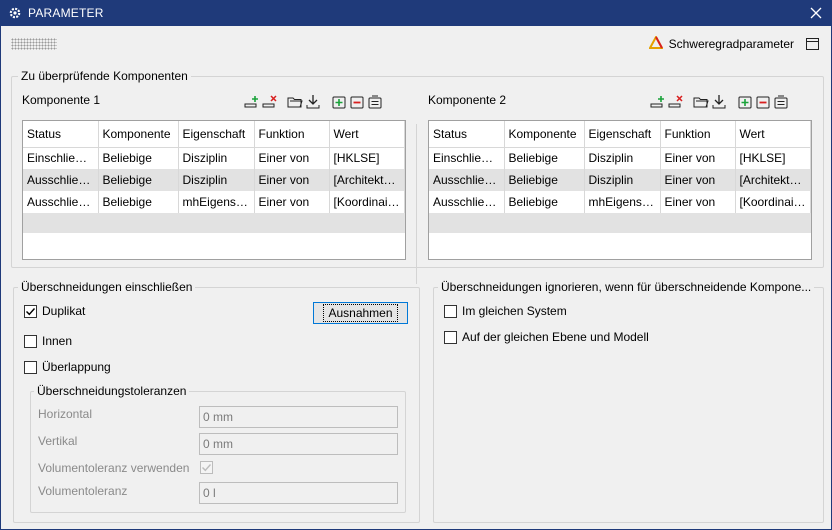 This screenshot has height=530, width=832. I want to click on window-title: PARAMETER, so click(66, 13).